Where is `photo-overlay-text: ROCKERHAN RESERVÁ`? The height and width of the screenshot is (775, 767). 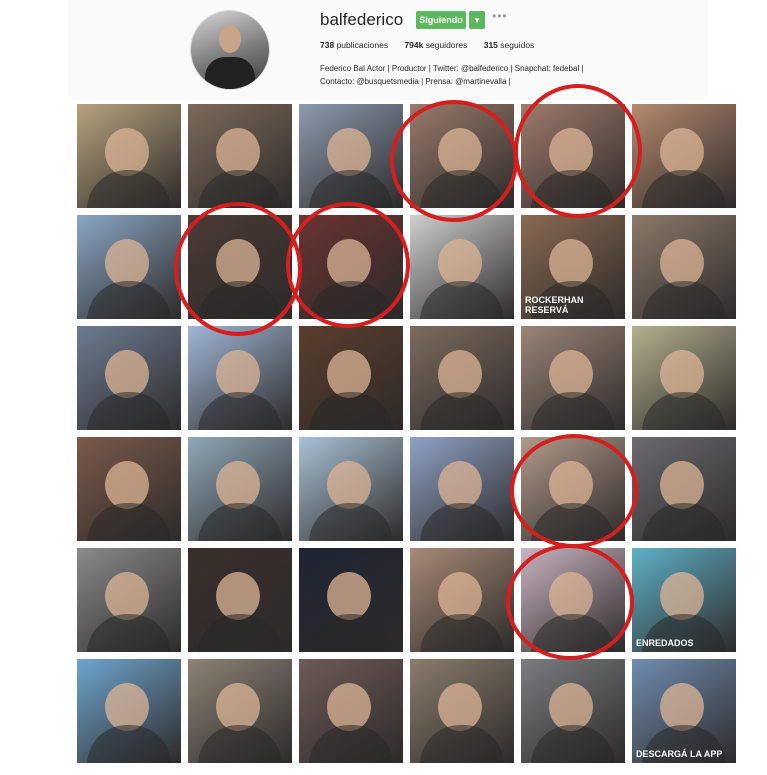
photo-overlay-text: ROCKERHAN RESERVÁ is located at coordinates (554, 305).